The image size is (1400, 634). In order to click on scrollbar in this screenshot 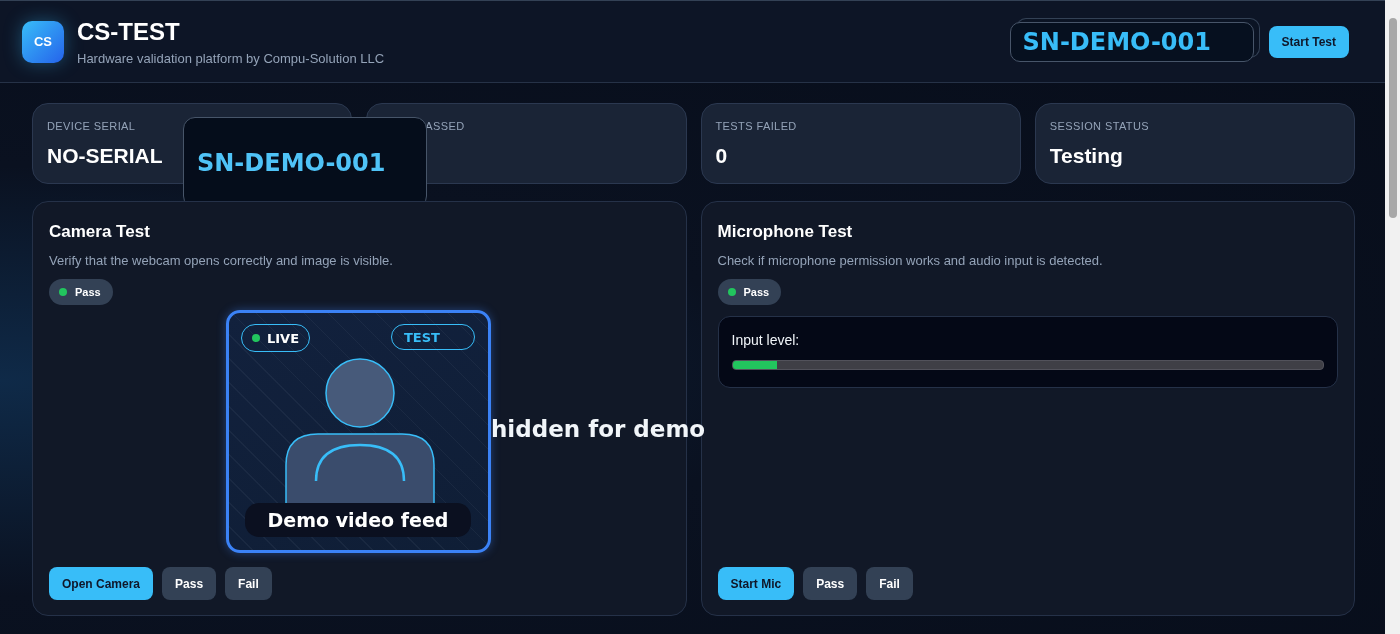, I will do `click(1392, 317)`.